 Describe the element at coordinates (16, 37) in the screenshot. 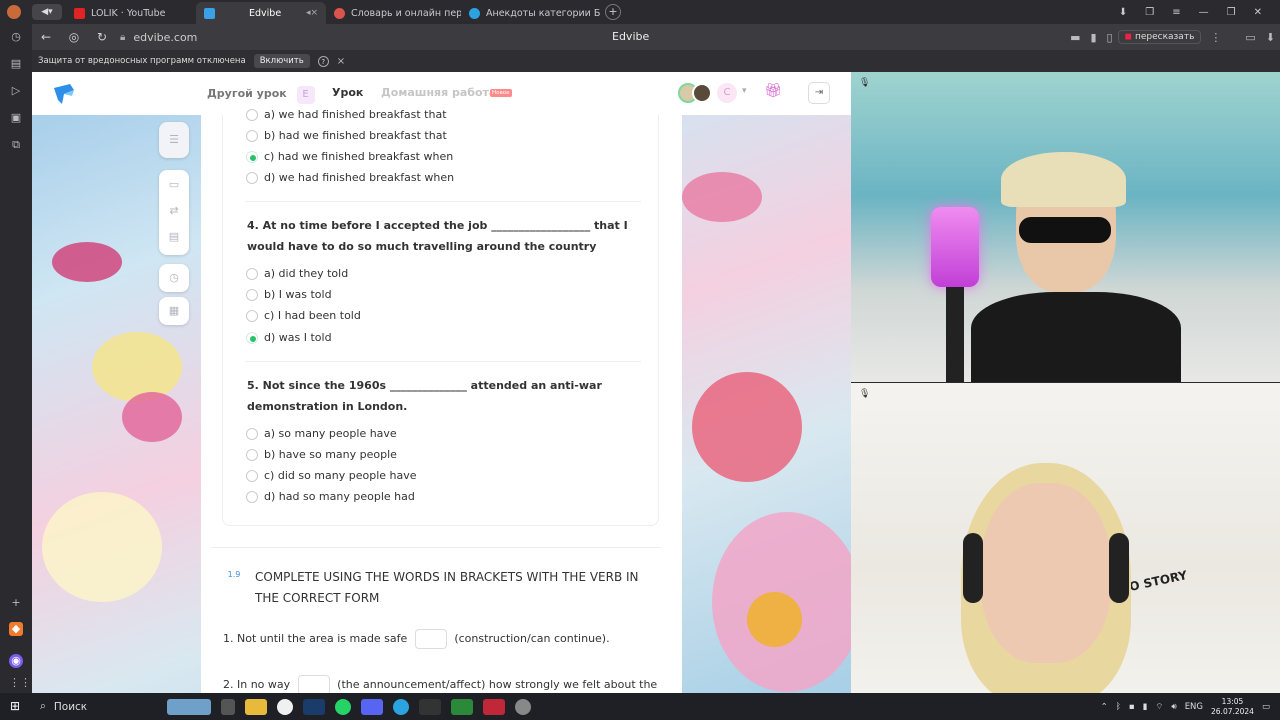

I see `history-icon: ◷` at that location.